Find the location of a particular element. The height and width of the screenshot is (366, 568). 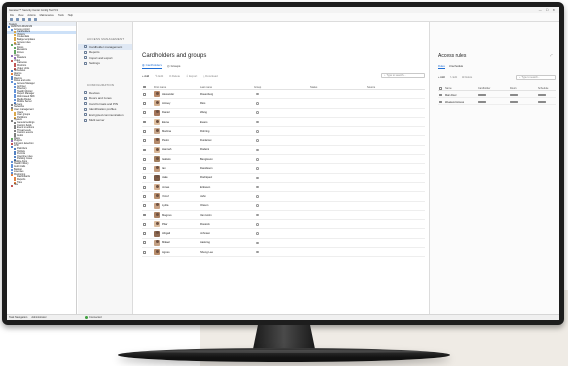

rule-edit-button: ✎ Edit is located at coordinates (453, 77).